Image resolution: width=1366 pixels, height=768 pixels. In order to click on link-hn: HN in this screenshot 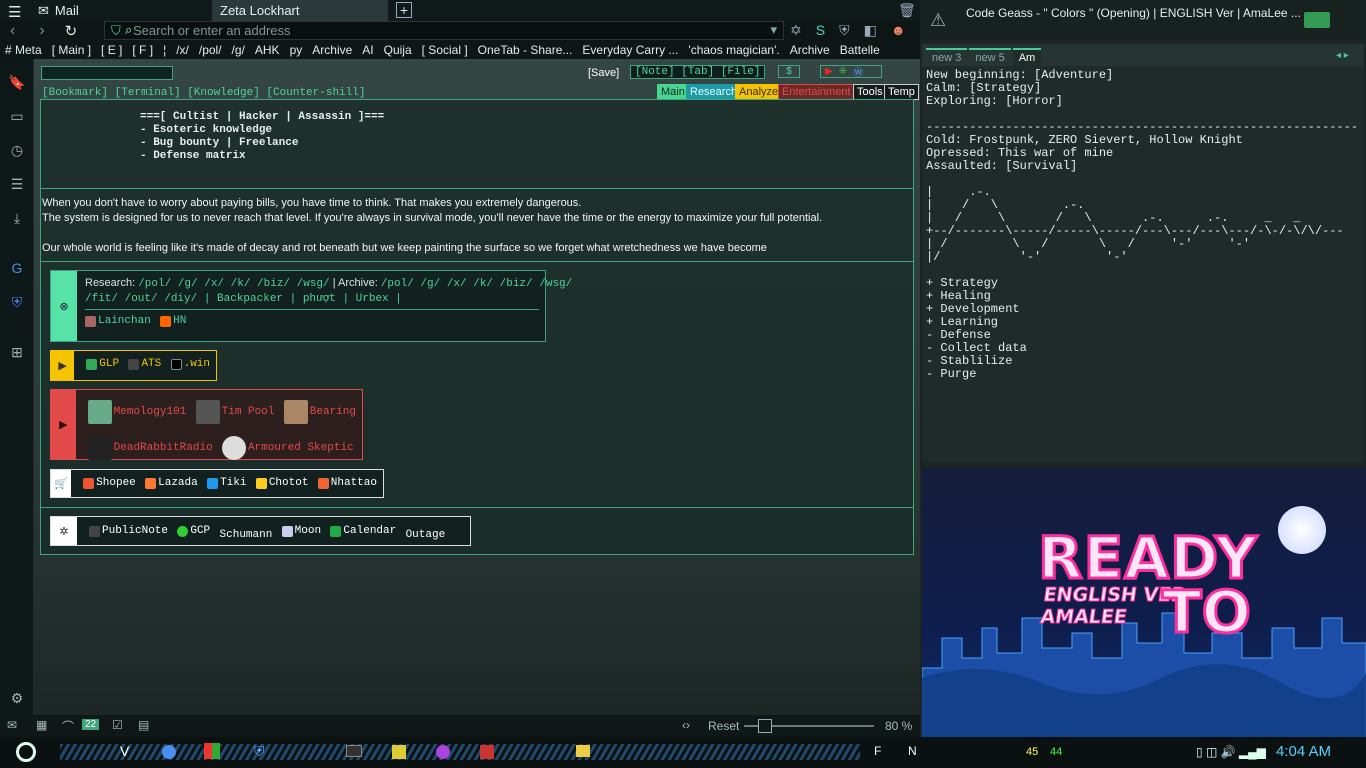, I will do `click(173, 321)`.